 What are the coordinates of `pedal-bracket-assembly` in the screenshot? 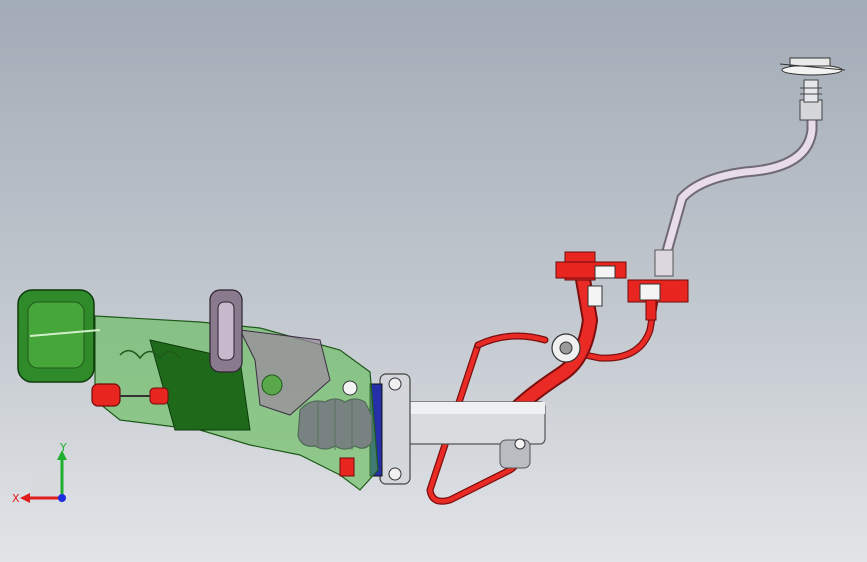 It's located at (236, 390).